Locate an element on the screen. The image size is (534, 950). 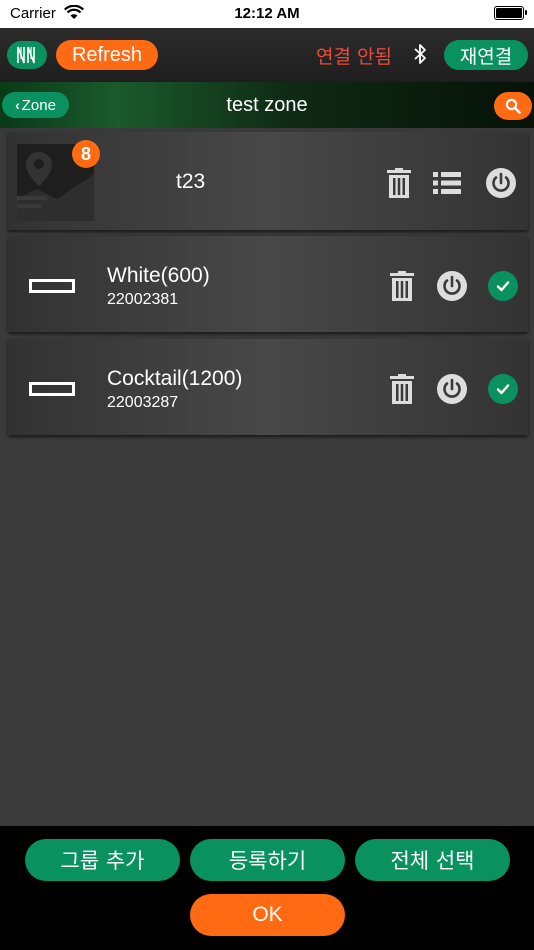
zone-title: test zone is located at coordinates (267, 105).